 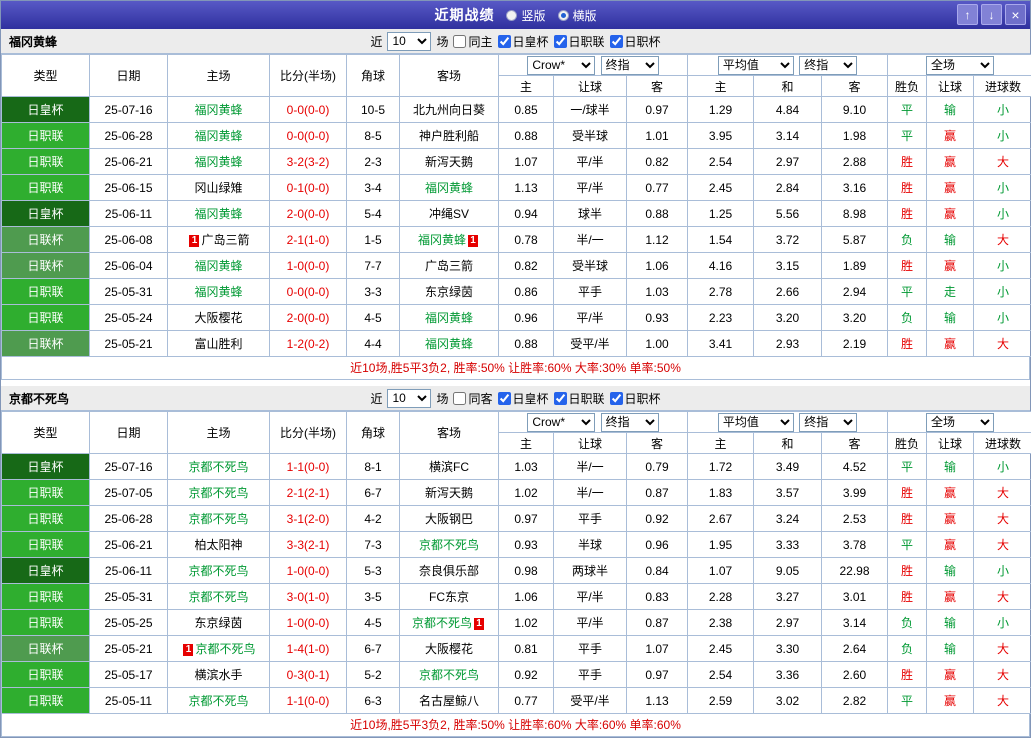 I want to click on away-team-name: 北九州向日葵, so click(x=449, y=110).